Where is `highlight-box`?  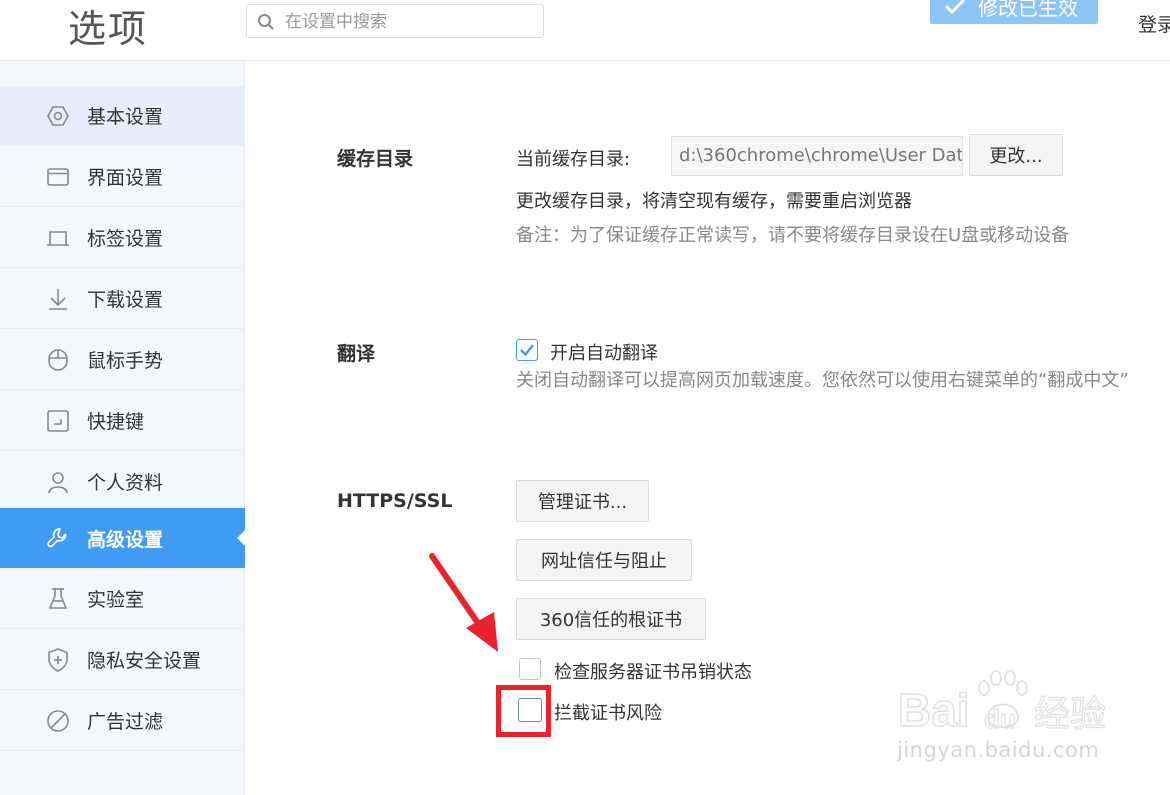 highlight-box is located at coordinates (523, 711).